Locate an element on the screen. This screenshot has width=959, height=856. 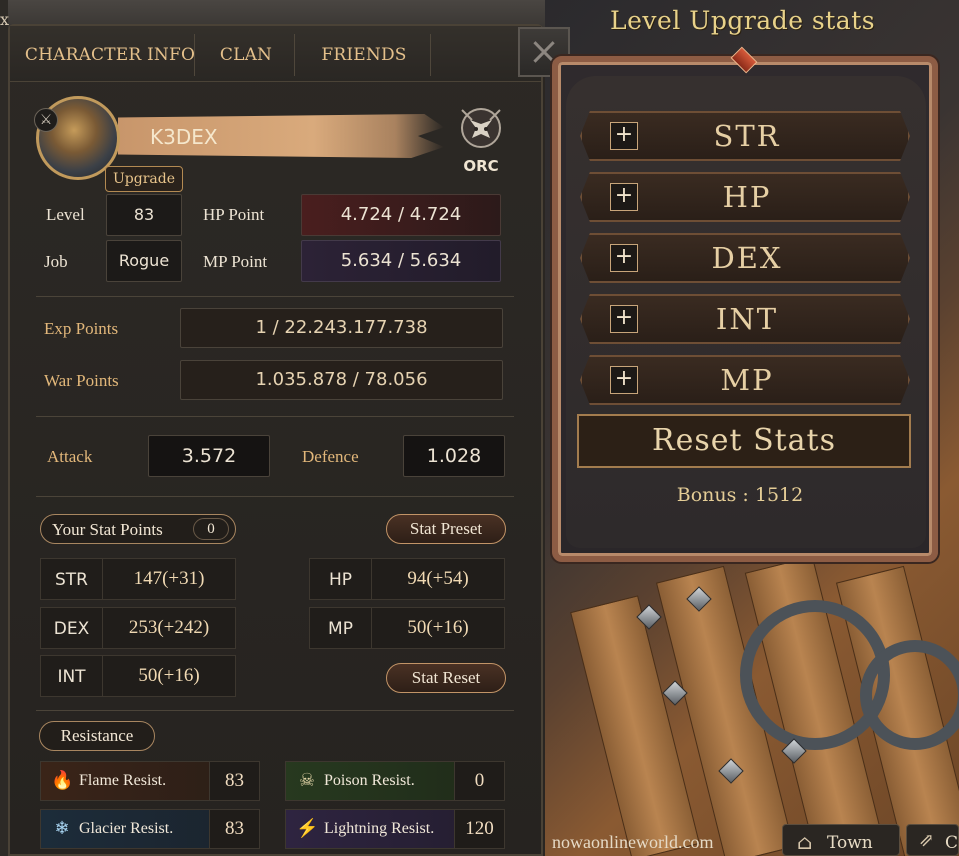
hp-point-label: HP Point is located at coordinates (234, 214).